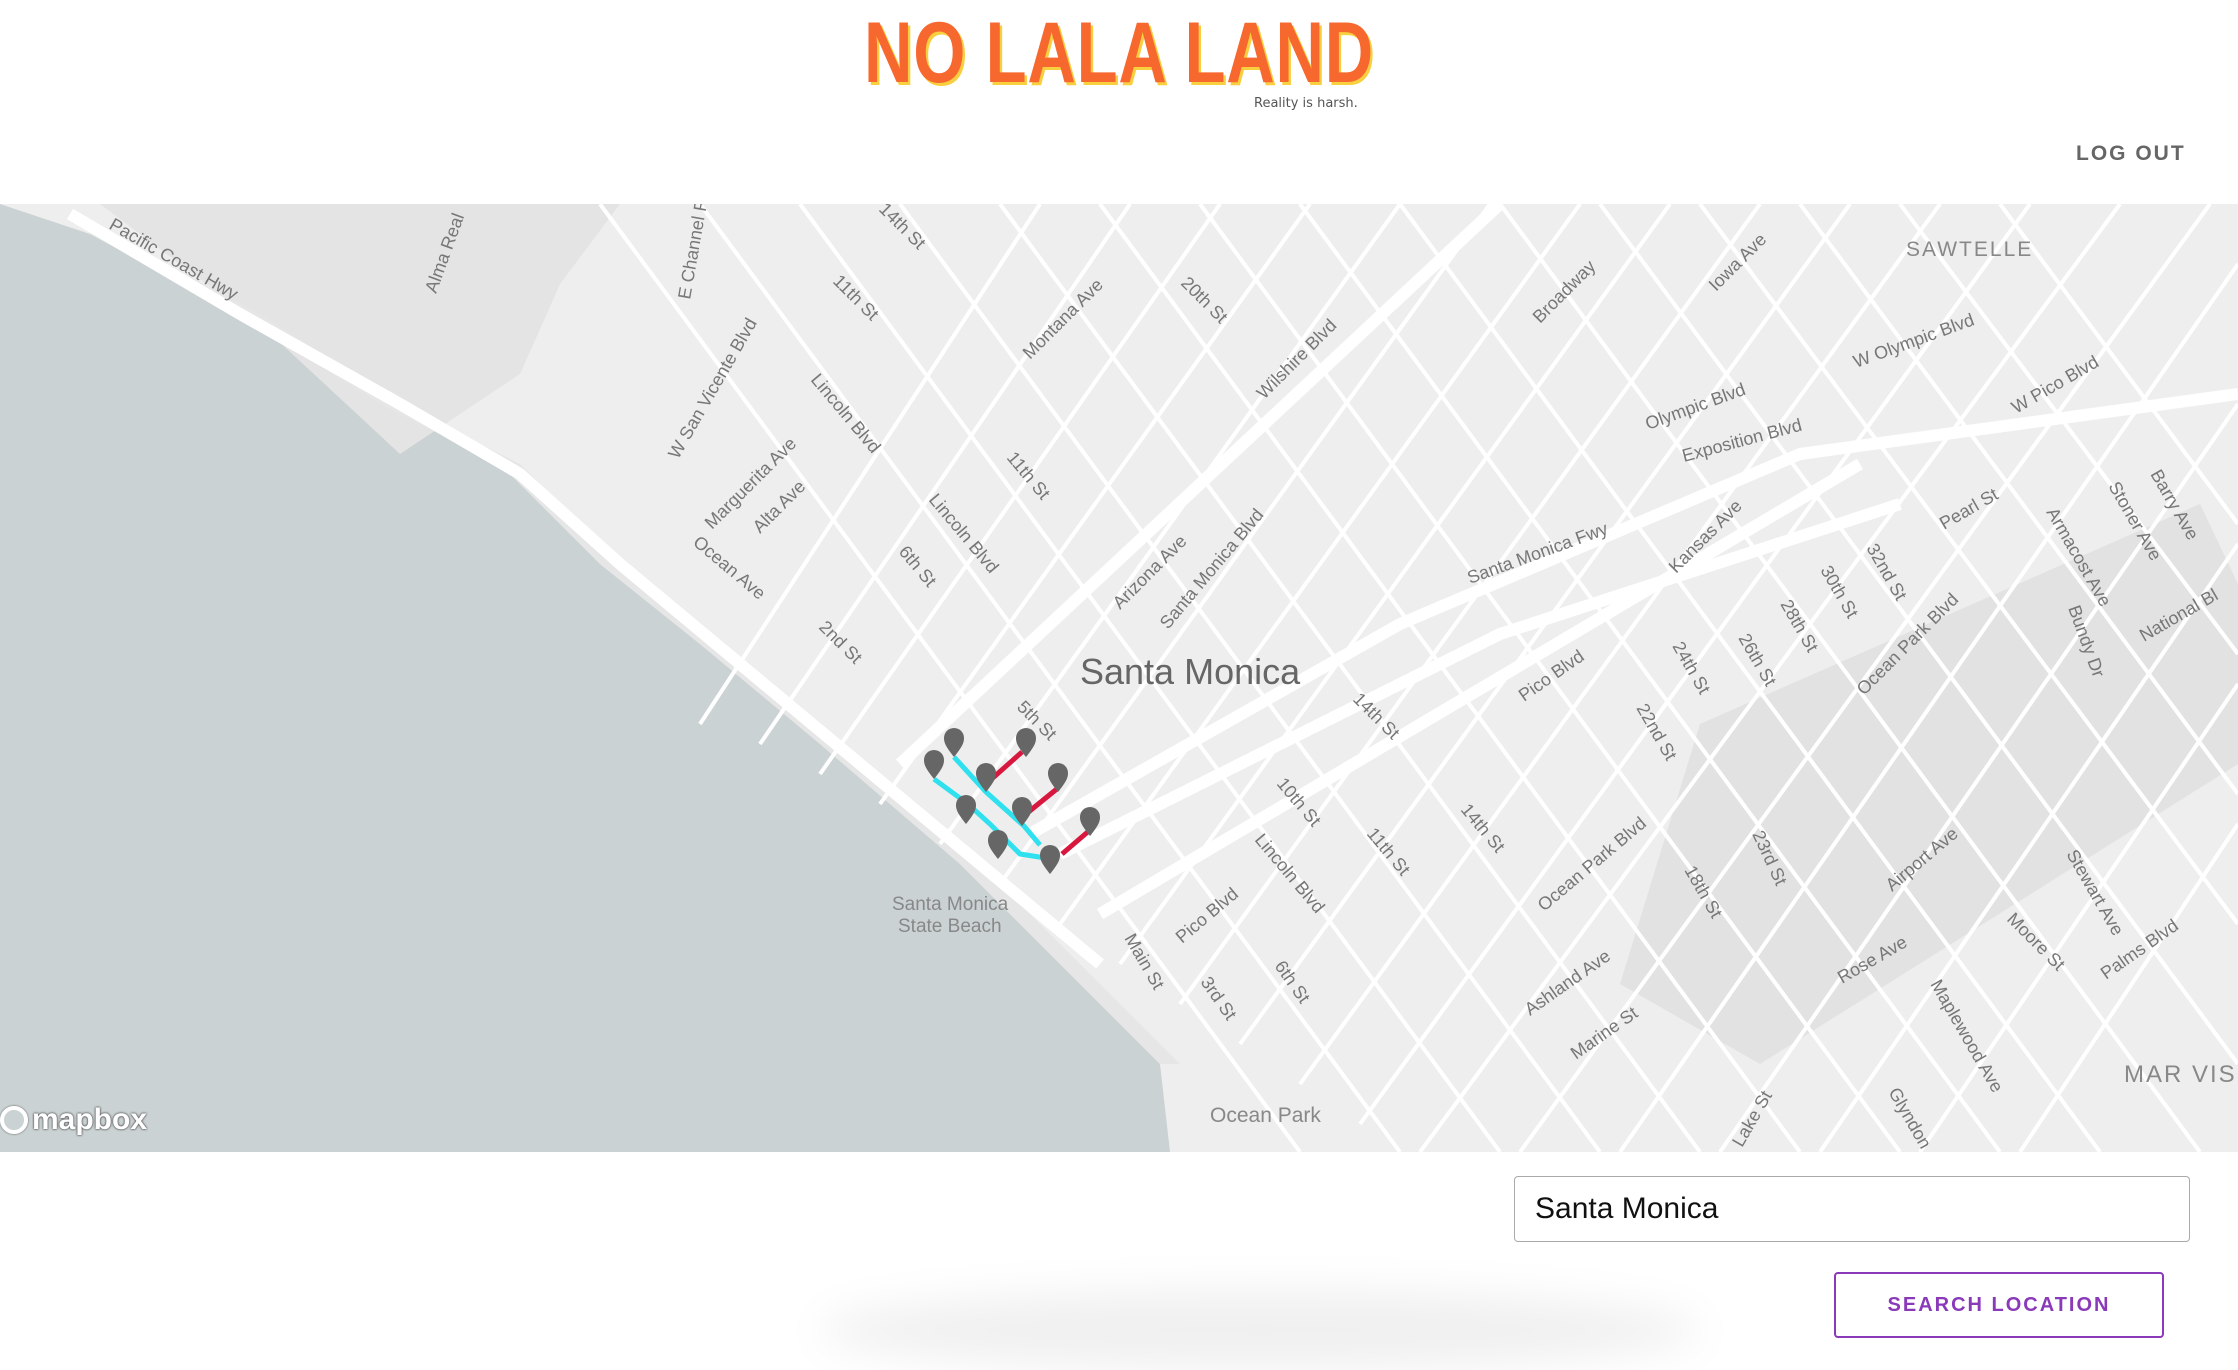  What do you see at coordinates (1551, 675) in the screenshot?
I see `street-label: Pico Blvd` at bounding box center [1551, 675].